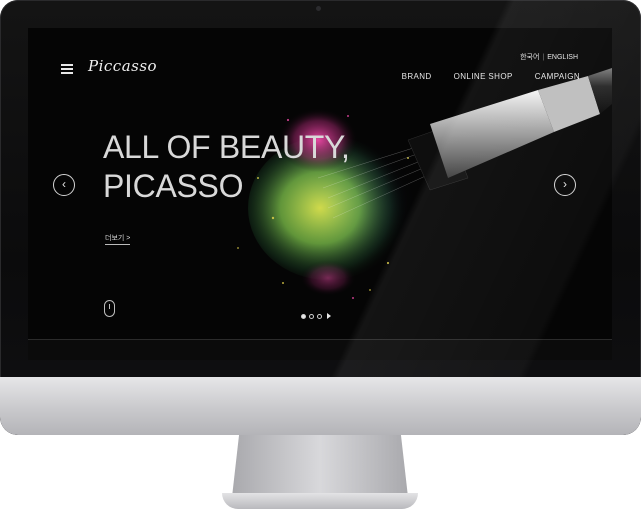 Image resolution: width=641 pixels, height=519 pixels. I want to click on monitor-chin, so click(320, 406).